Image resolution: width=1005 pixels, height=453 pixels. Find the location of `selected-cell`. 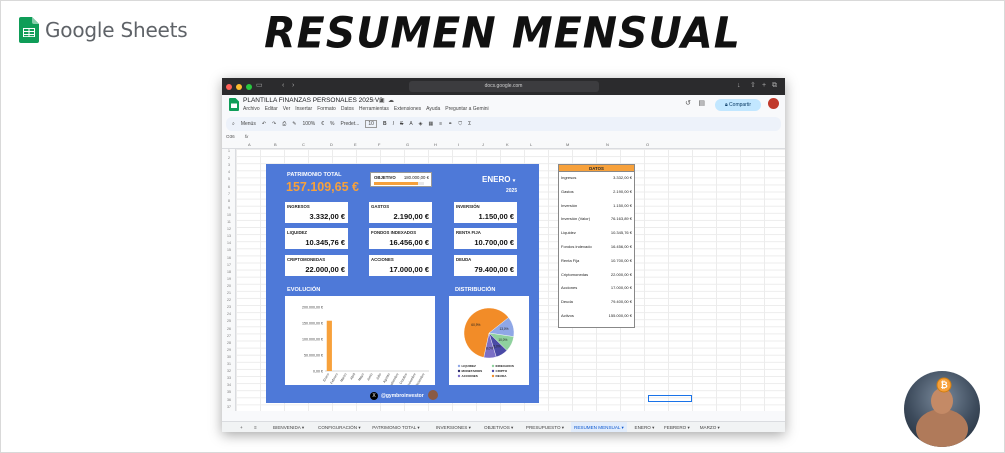

selected-cell is located at coordinates (670, 398).